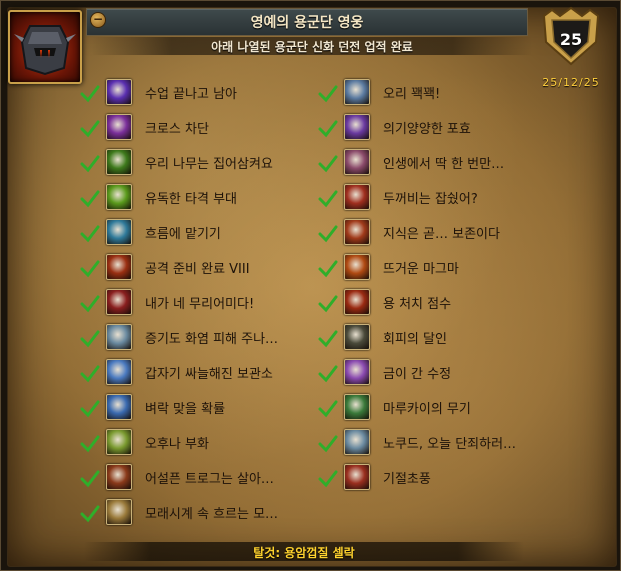  I want to click on skull-icon, so click(357, 162).